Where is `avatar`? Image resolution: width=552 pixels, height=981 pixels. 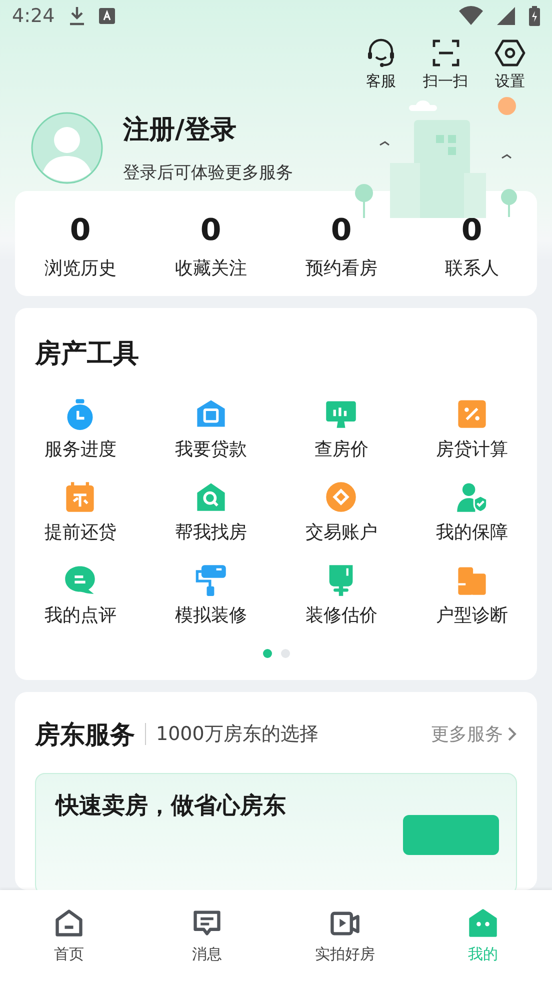
avatar is located at coordinates (67, 148).